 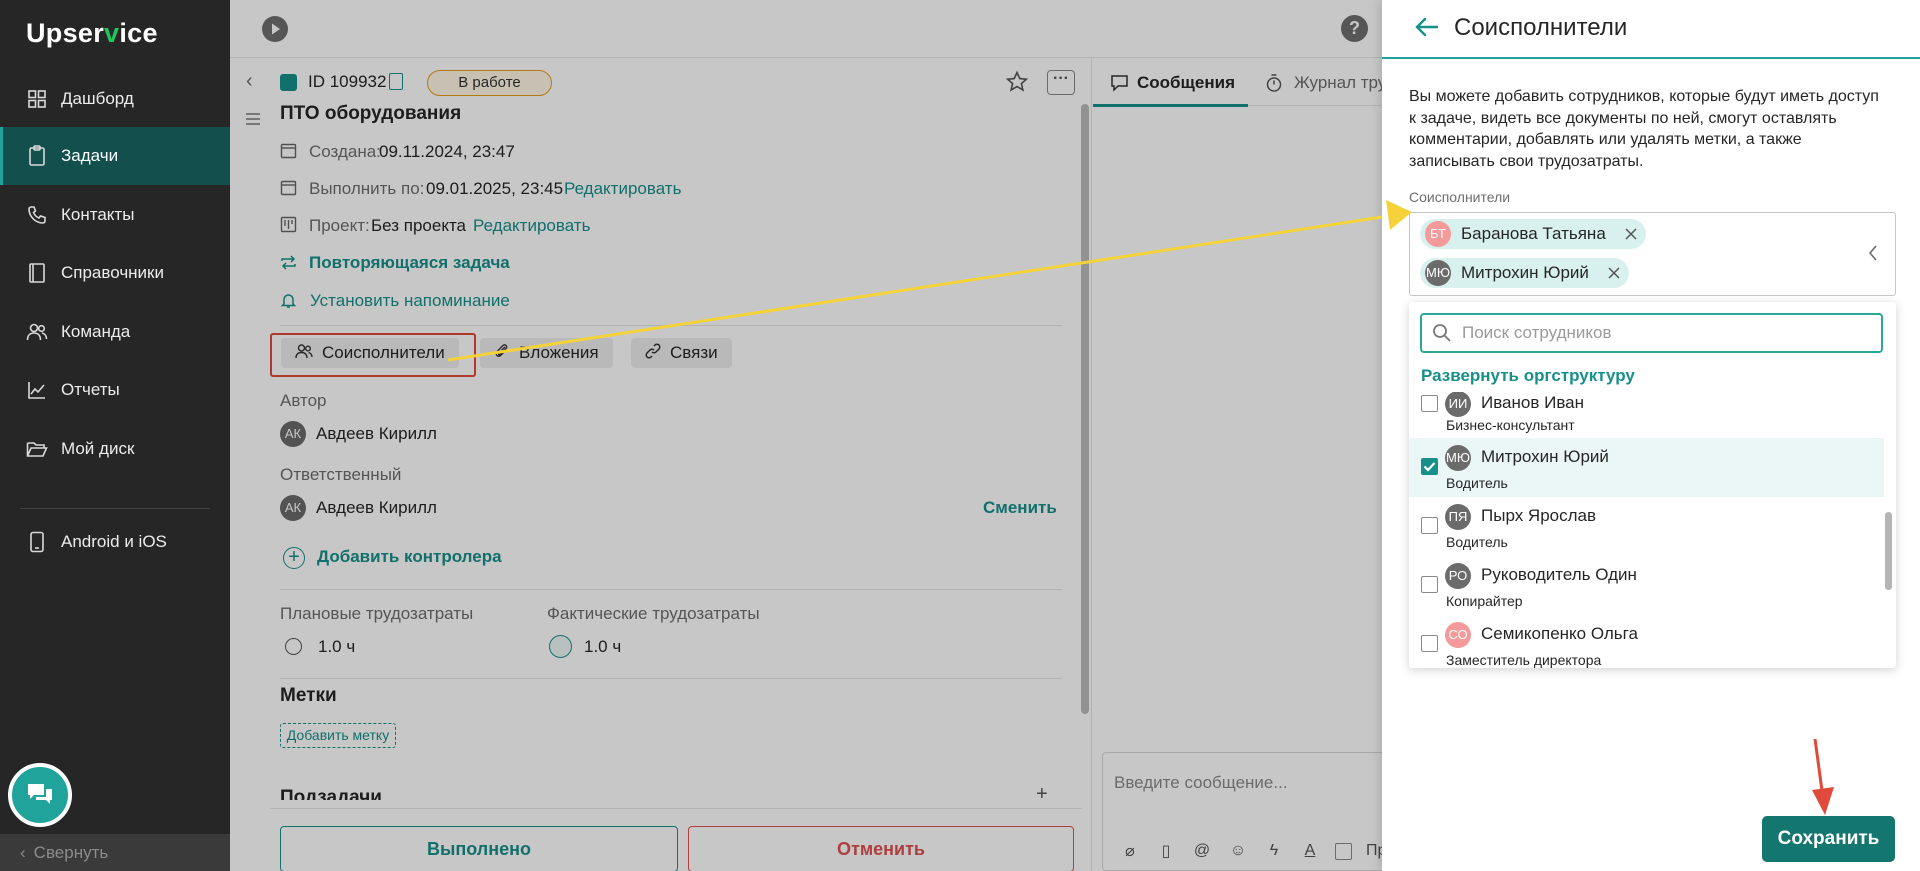 I want to click on add-tag-button: Добавить метку, so click(x=338, y=735).